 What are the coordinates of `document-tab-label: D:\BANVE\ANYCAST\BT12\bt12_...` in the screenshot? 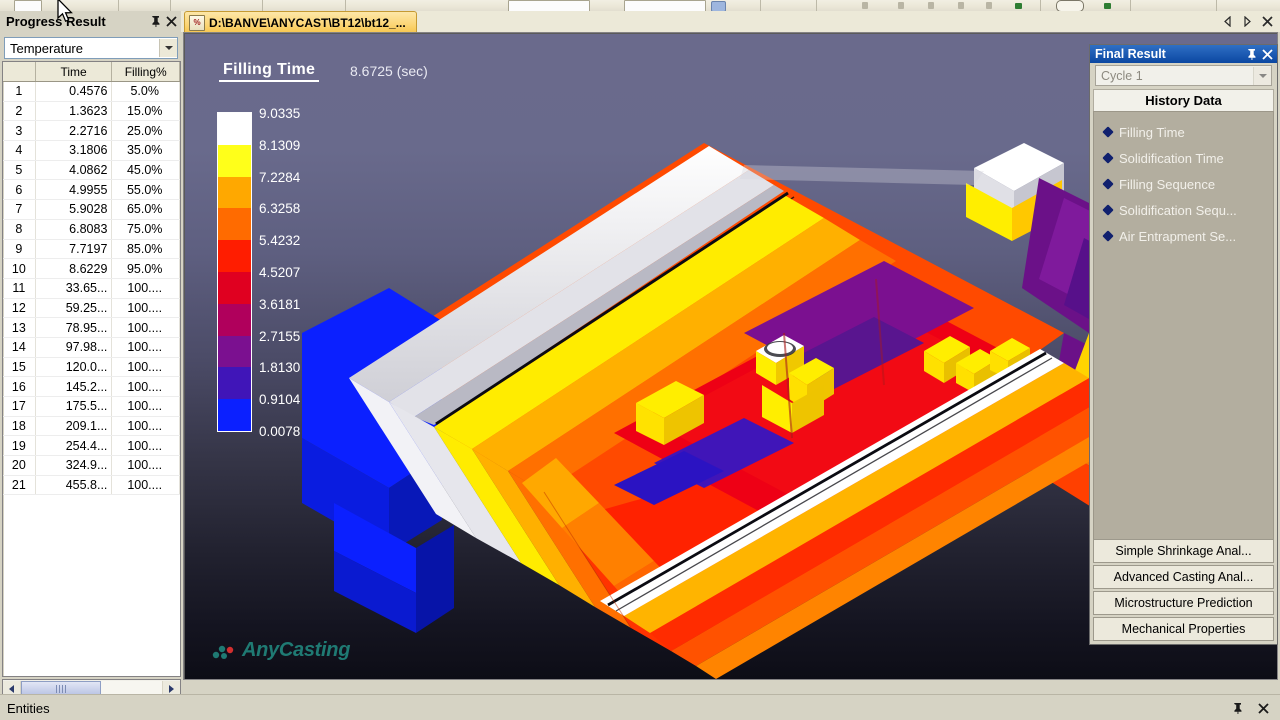 It's located at (307, 22).